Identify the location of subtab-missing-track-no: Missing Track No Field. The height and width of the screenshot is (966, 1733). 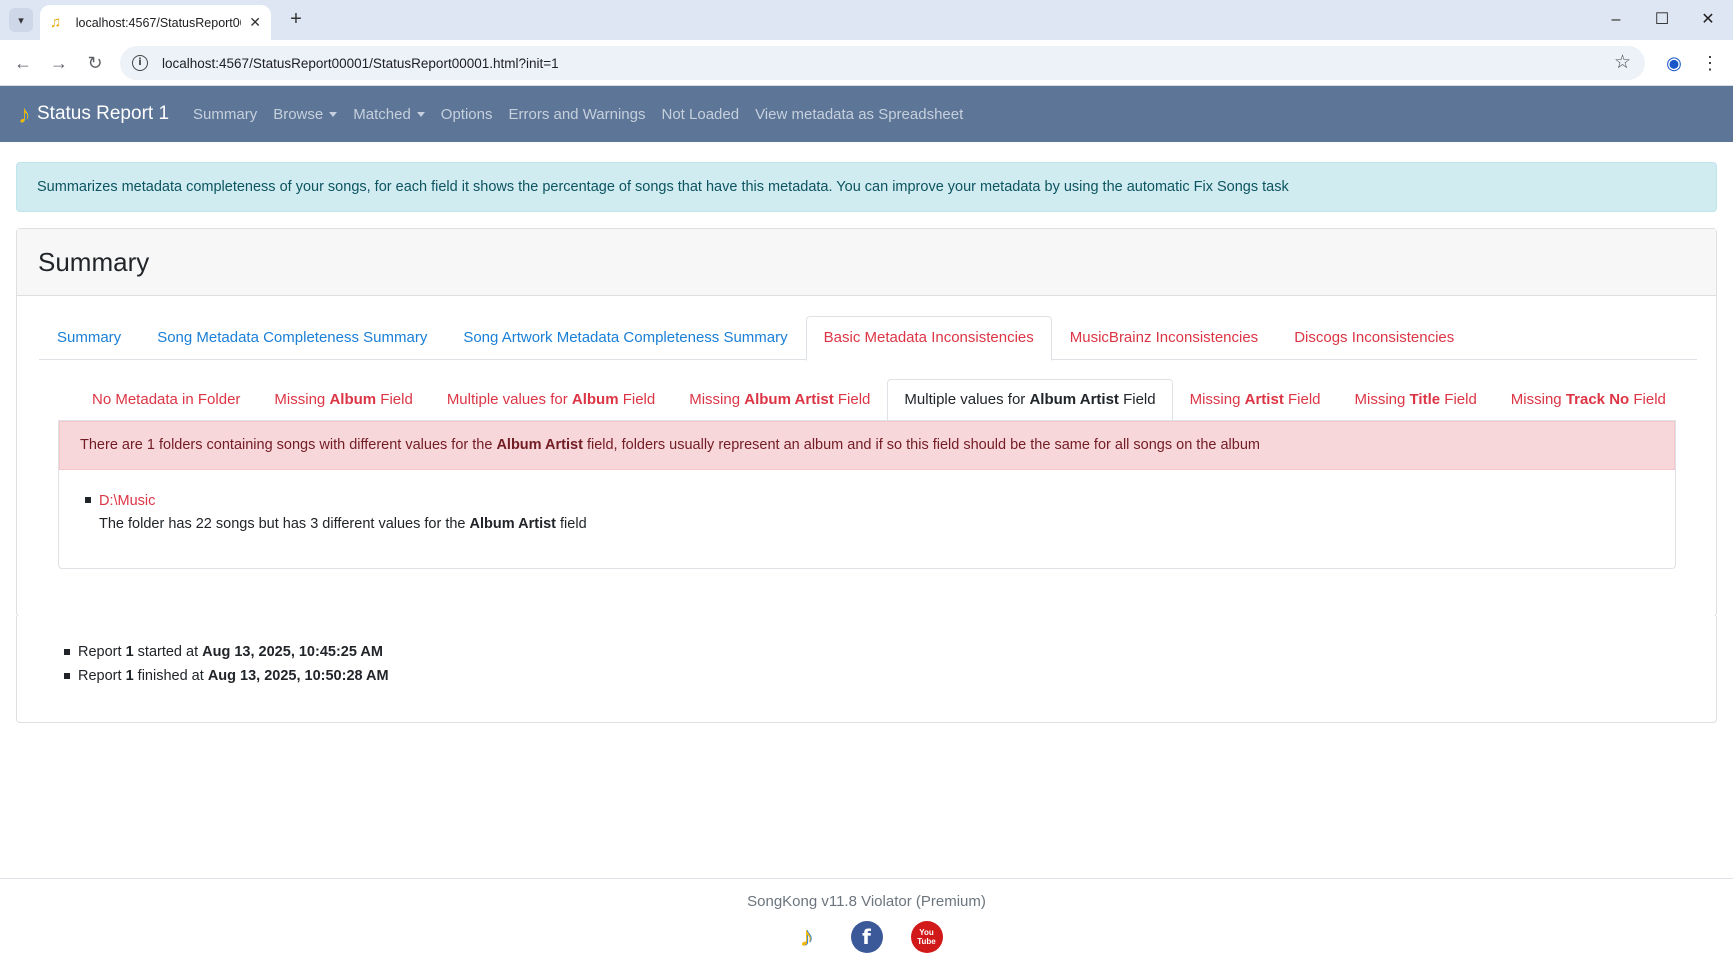
(1588, 400).